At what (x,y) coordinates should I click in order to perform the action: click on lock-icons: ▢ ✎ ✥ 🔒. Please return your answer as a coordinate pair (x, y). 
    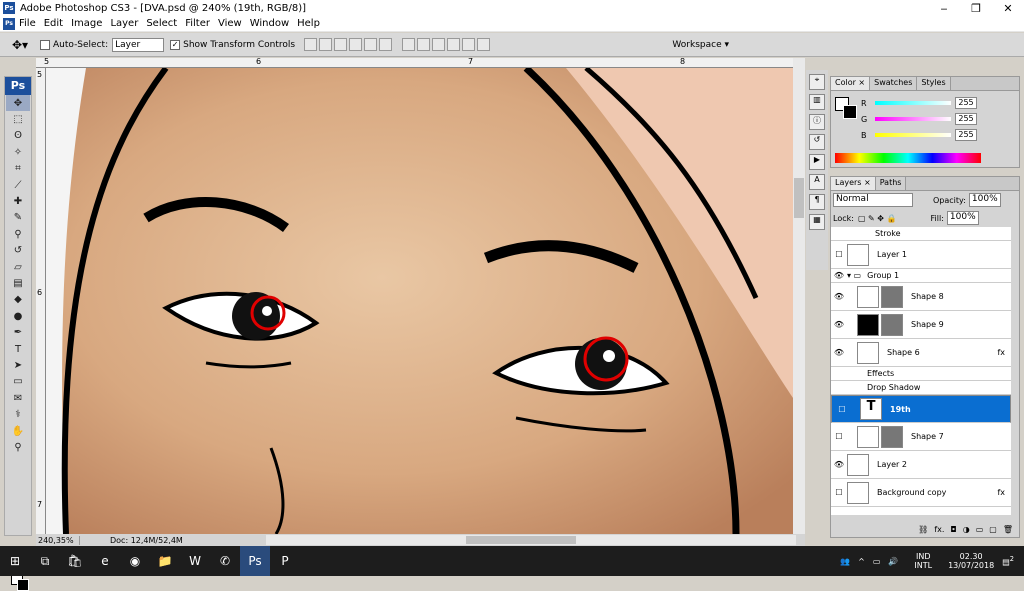
    Looking at the image, I should click on (877, 218).